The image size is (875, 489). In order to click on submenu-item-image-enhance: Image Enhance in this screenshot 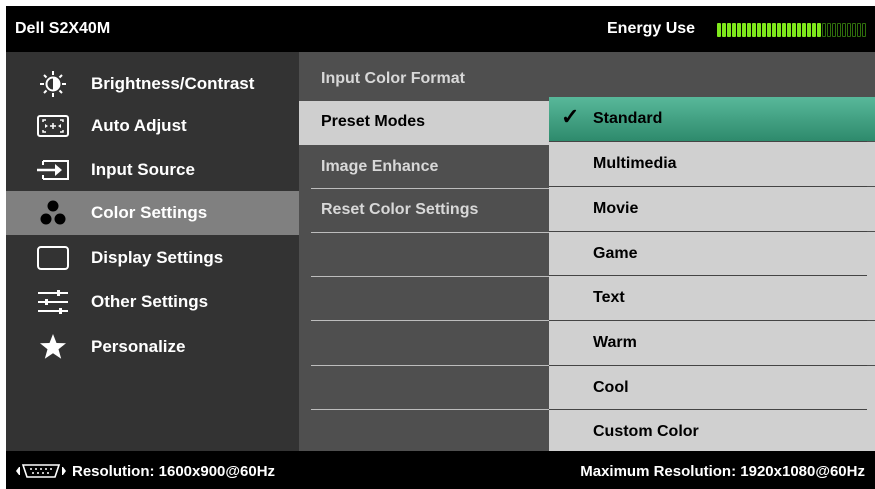, I will do `click(424, 168)`.